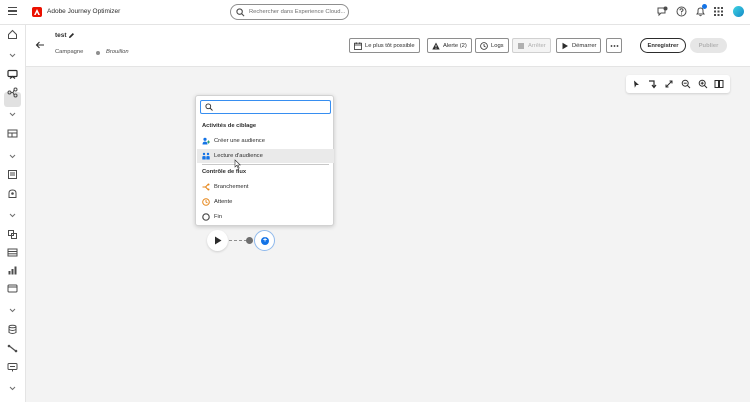  Describe the element at coordinates (708, 45) in the screenshot. I see `publish-button: Publier` at that location.